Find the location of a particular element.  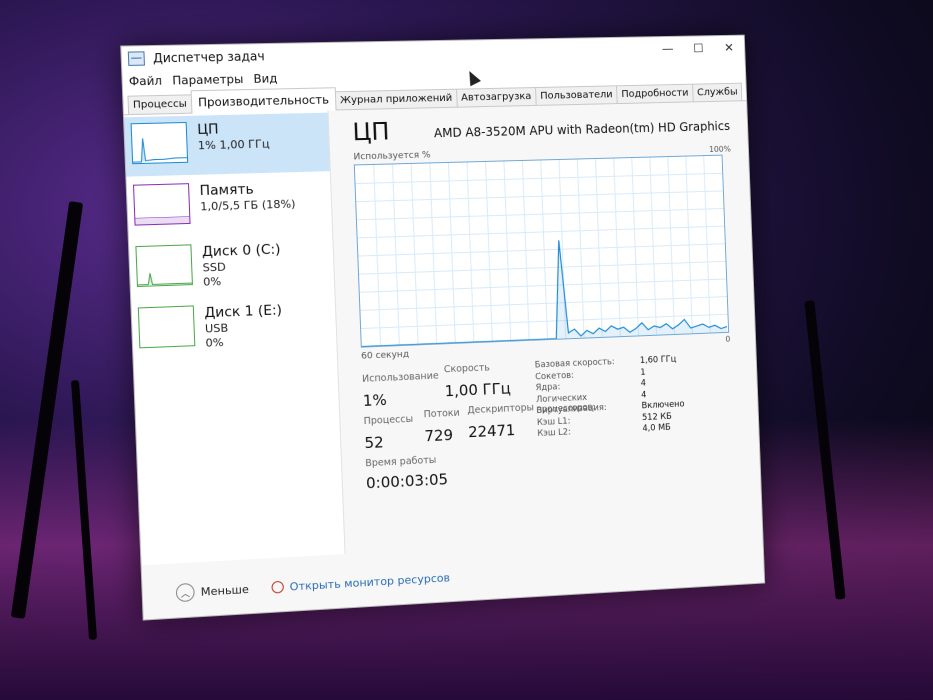

spec-value: 1 is located at coordinates (643, 372).